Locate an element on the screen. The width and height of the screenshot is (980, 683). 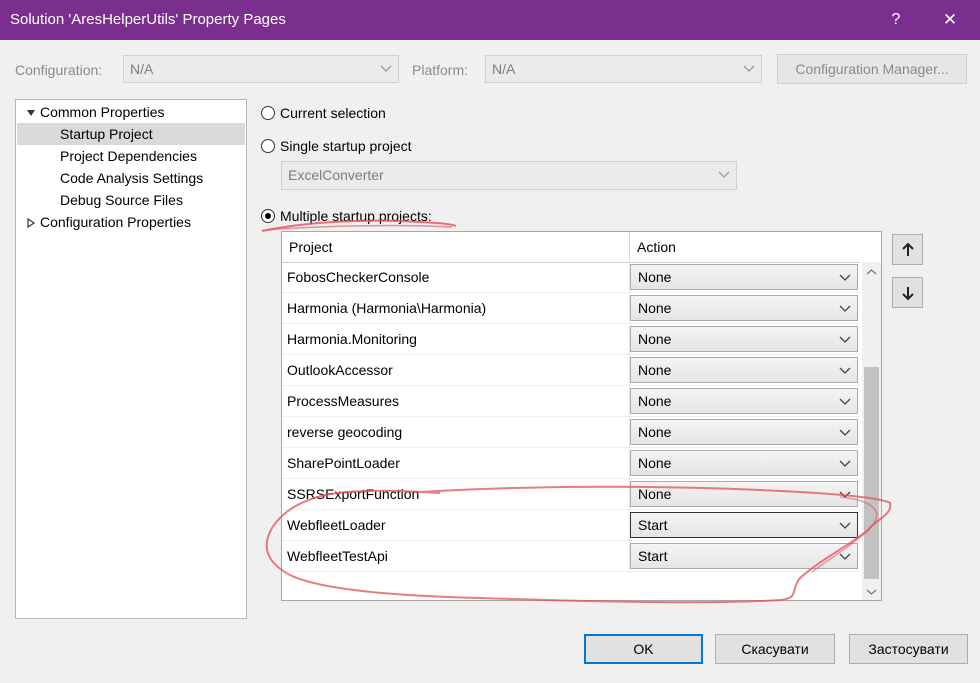
radio-label: Current selection is located at coordinates (333, 113).